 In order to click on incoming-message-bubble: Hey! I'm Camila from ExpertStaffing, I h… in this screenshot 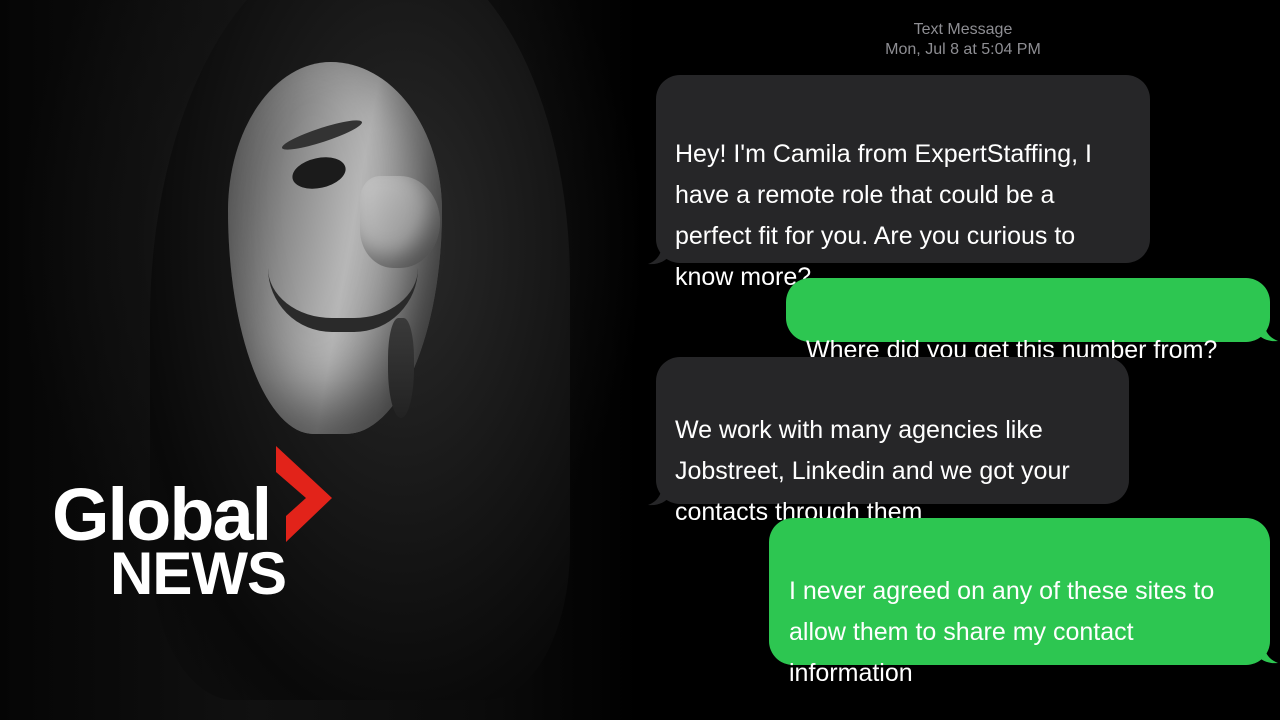, I will do `click(903, 183)`.